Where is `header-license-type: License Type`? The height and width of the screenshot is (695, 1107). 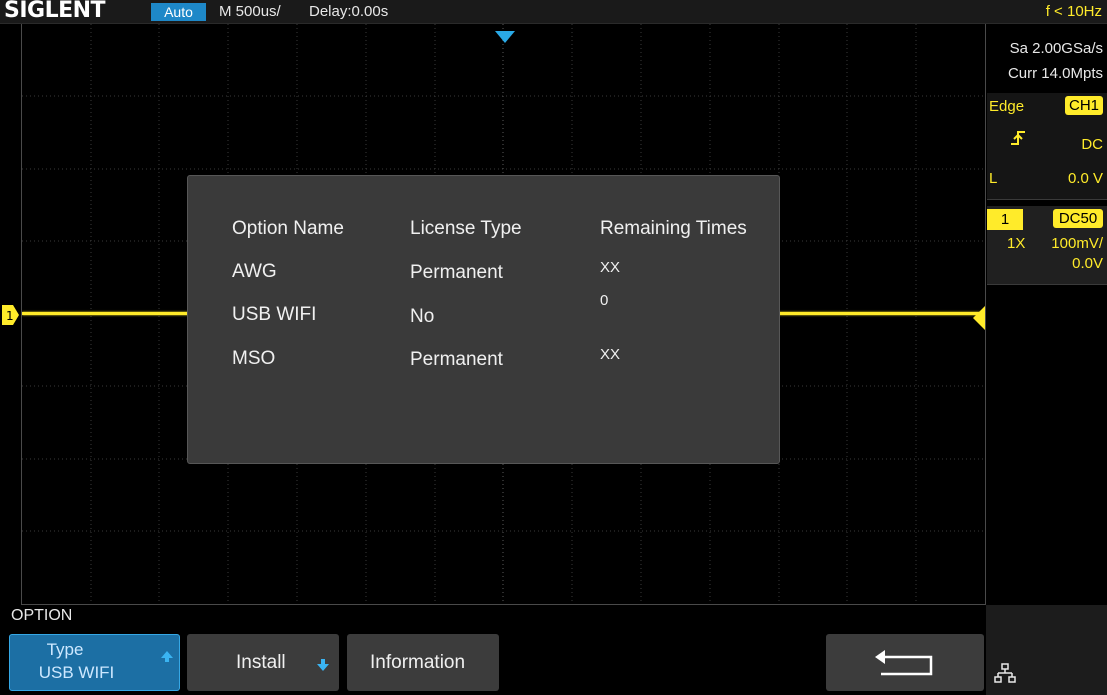 header-license-type: License Type is located at coordinates (466, 228).